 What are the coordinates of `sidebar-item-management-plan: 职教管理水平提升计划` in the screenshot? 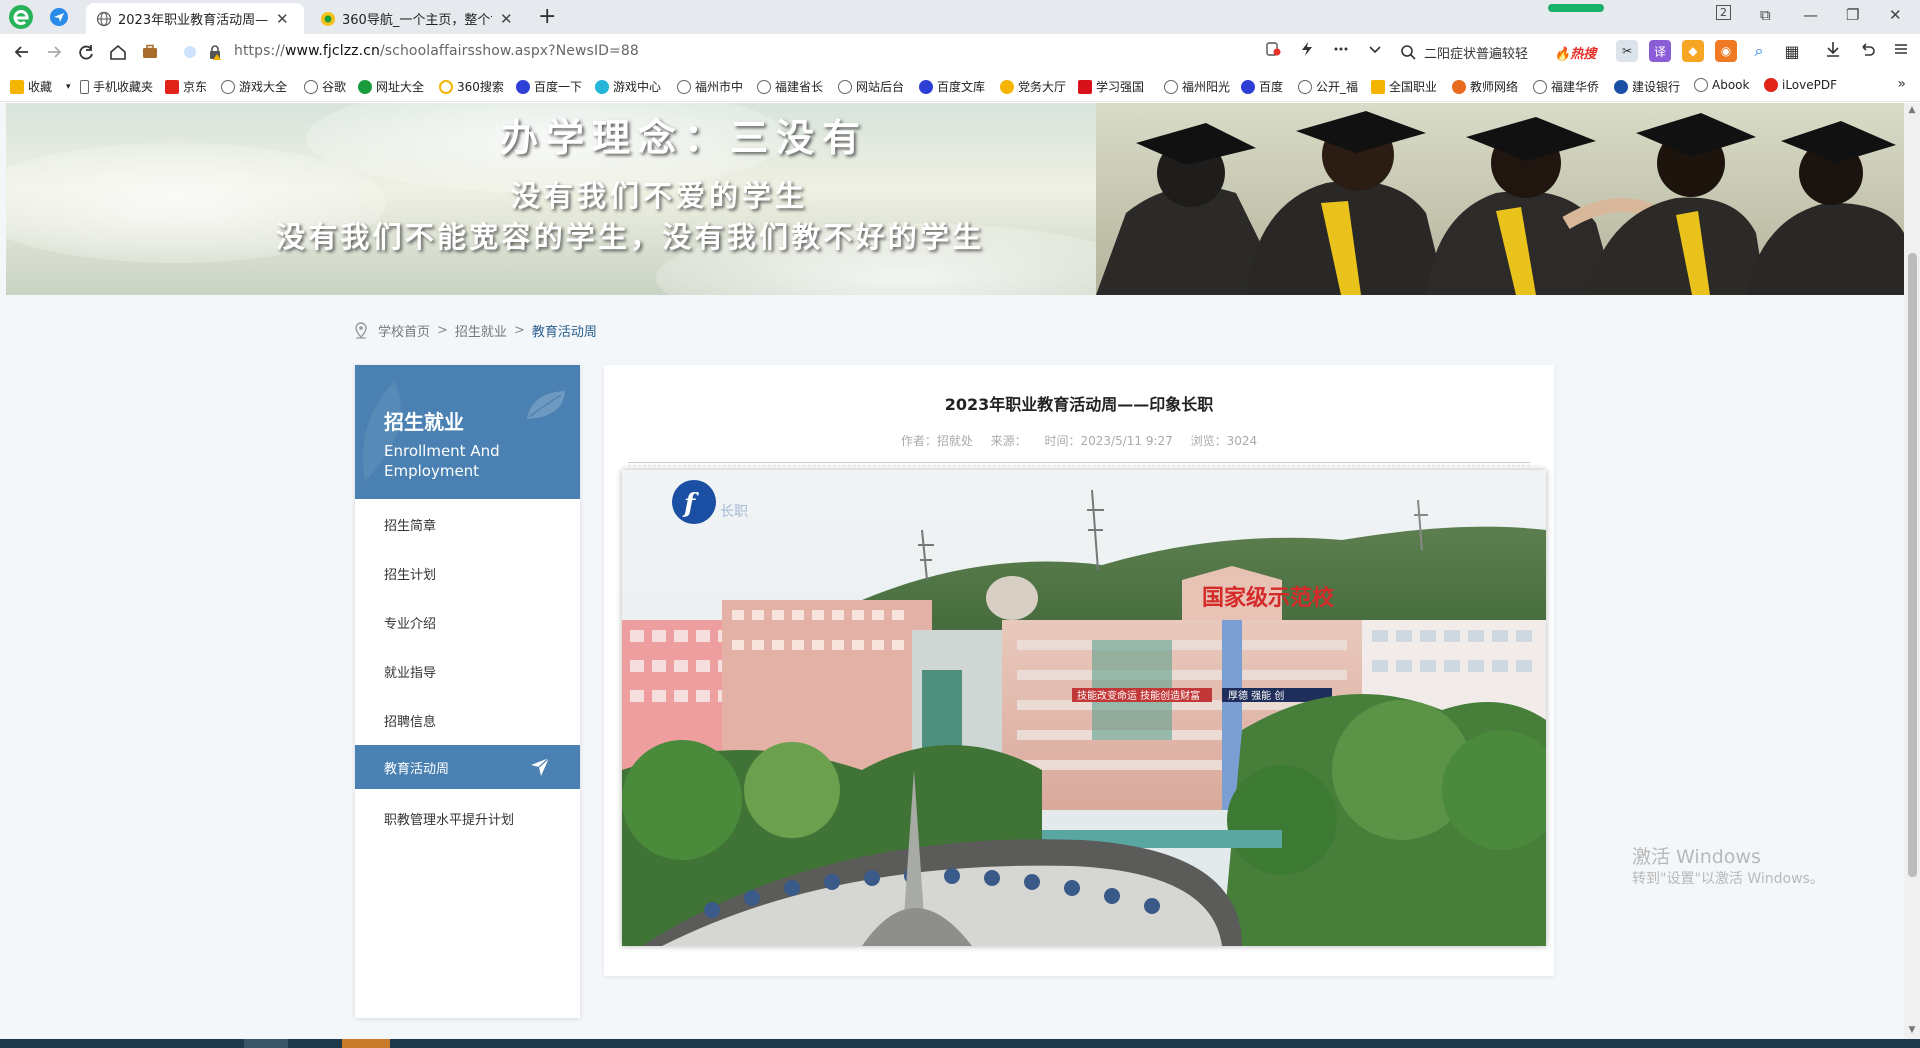 It's located at (467, 818).